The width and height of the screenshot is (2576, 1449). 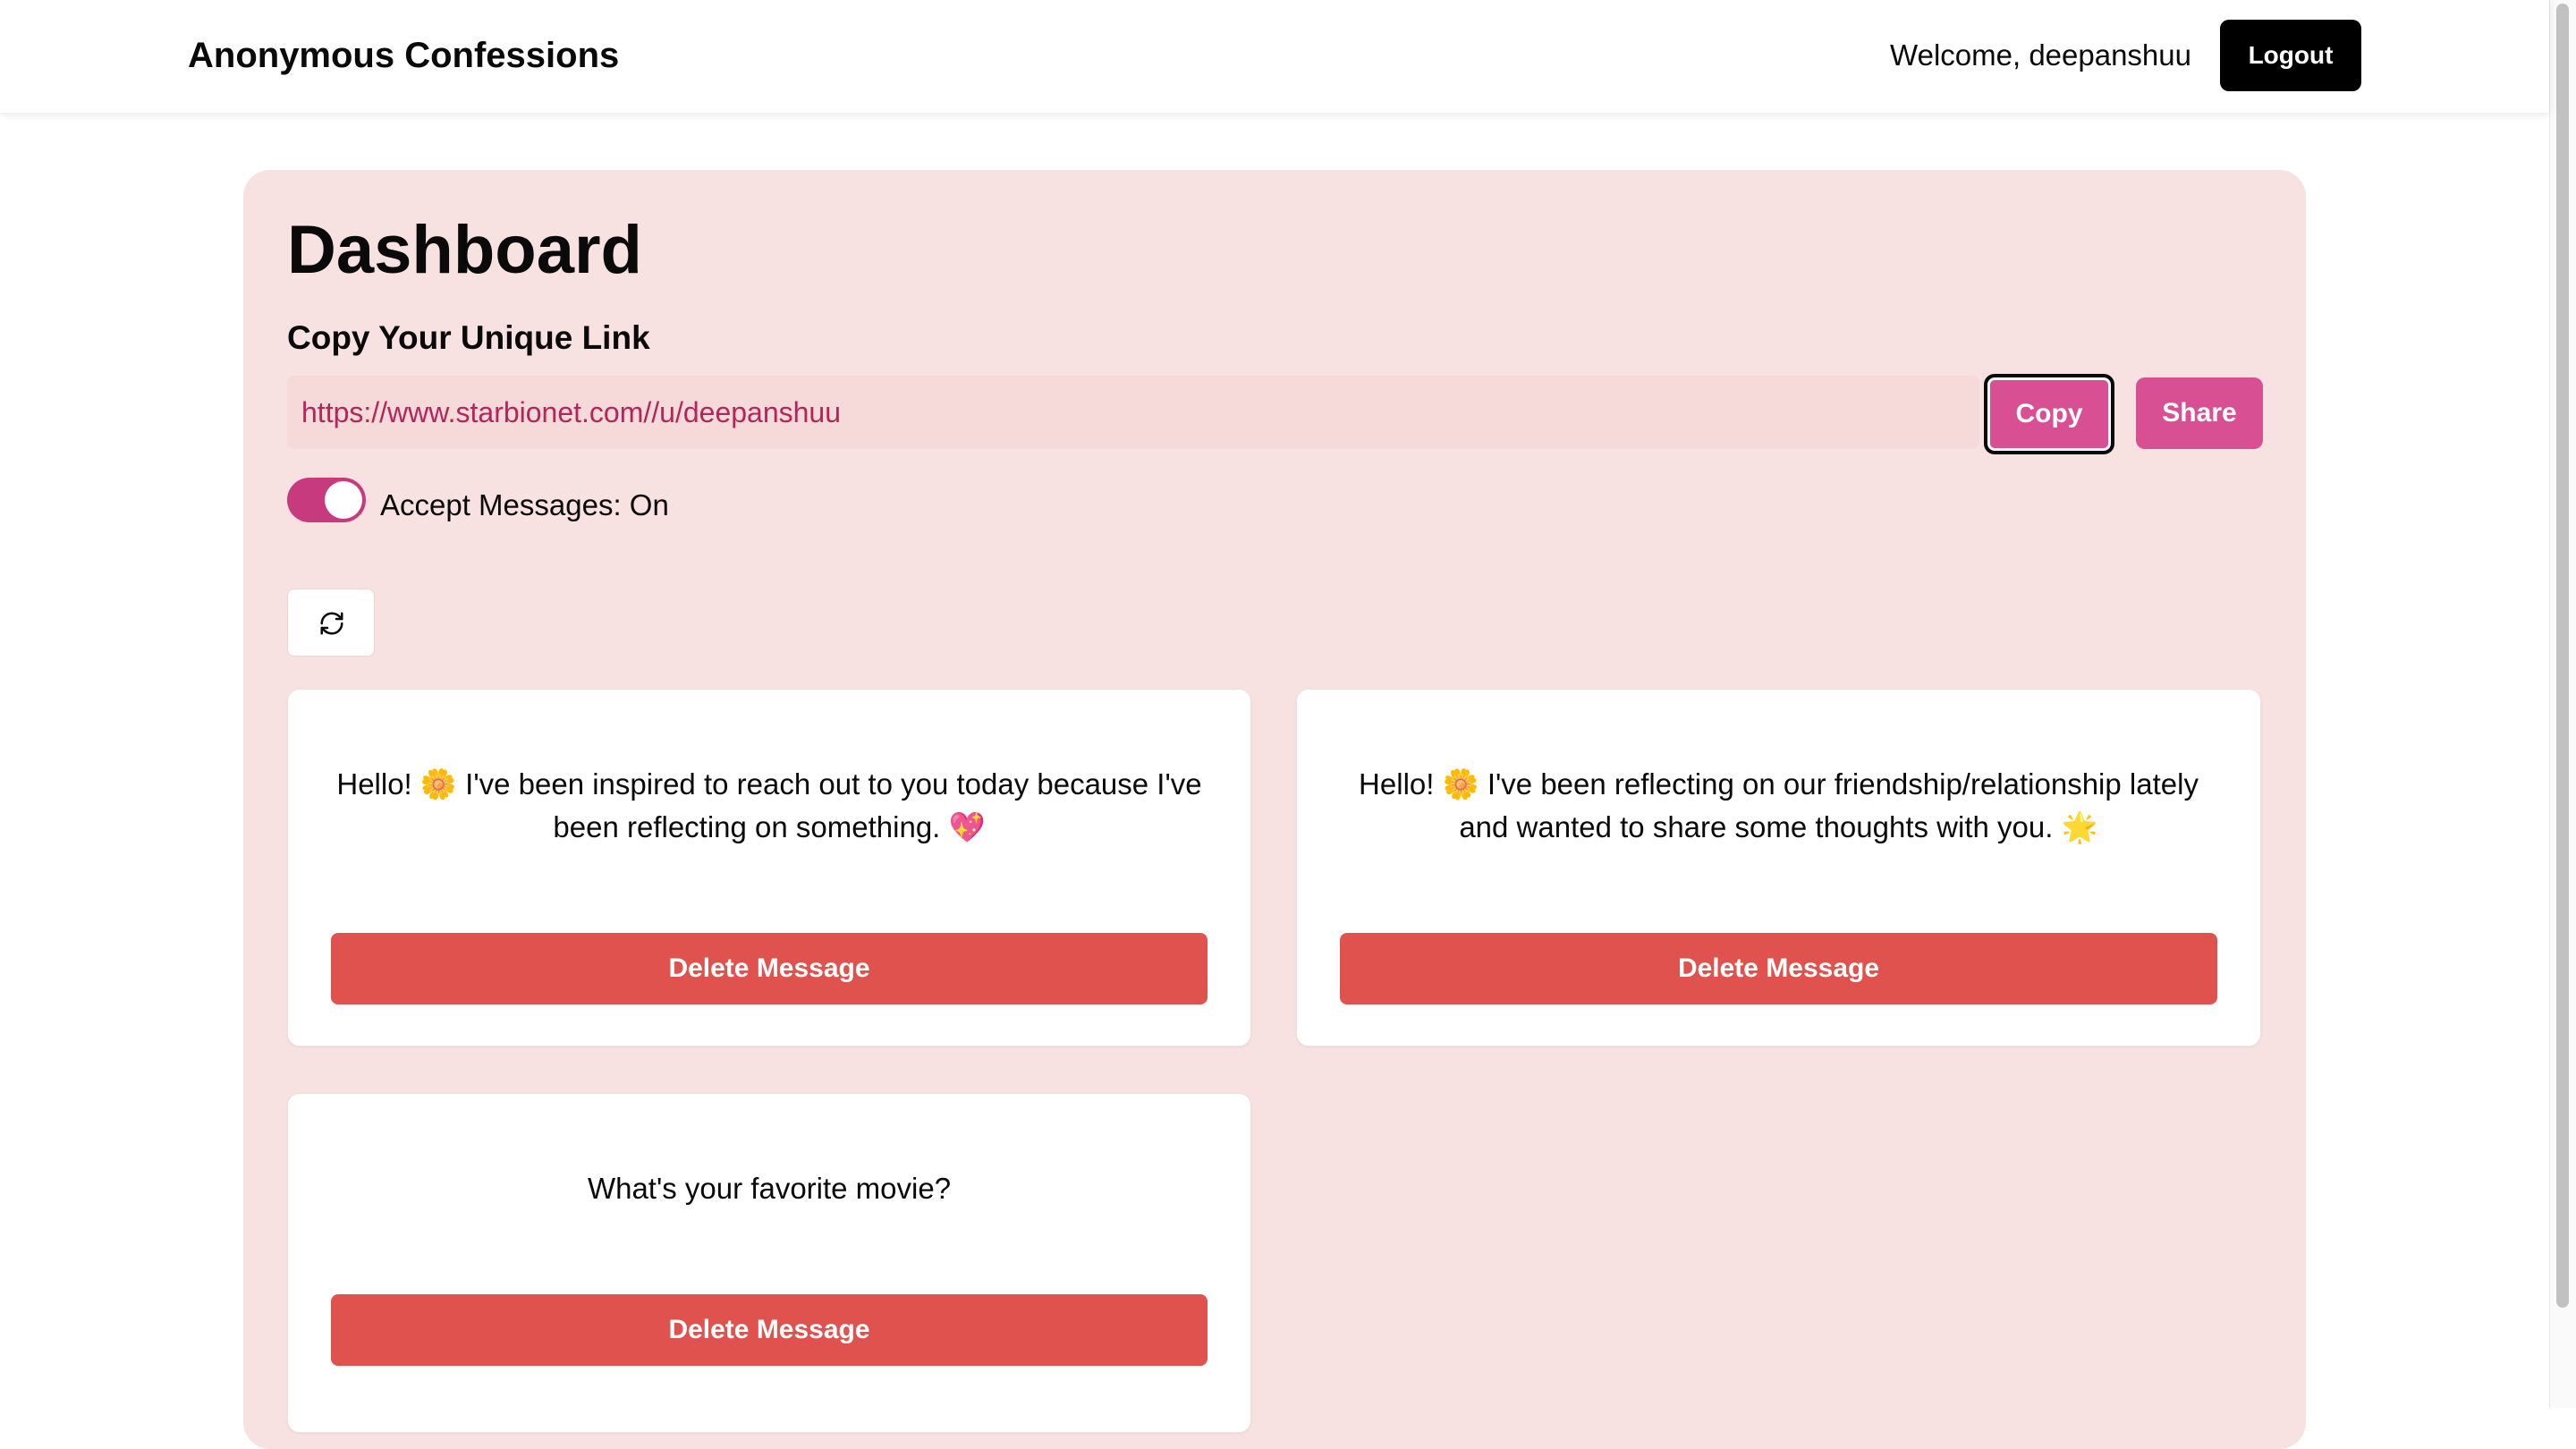 I want to click on logout-button: Logout, so click(x=2290, y=55).